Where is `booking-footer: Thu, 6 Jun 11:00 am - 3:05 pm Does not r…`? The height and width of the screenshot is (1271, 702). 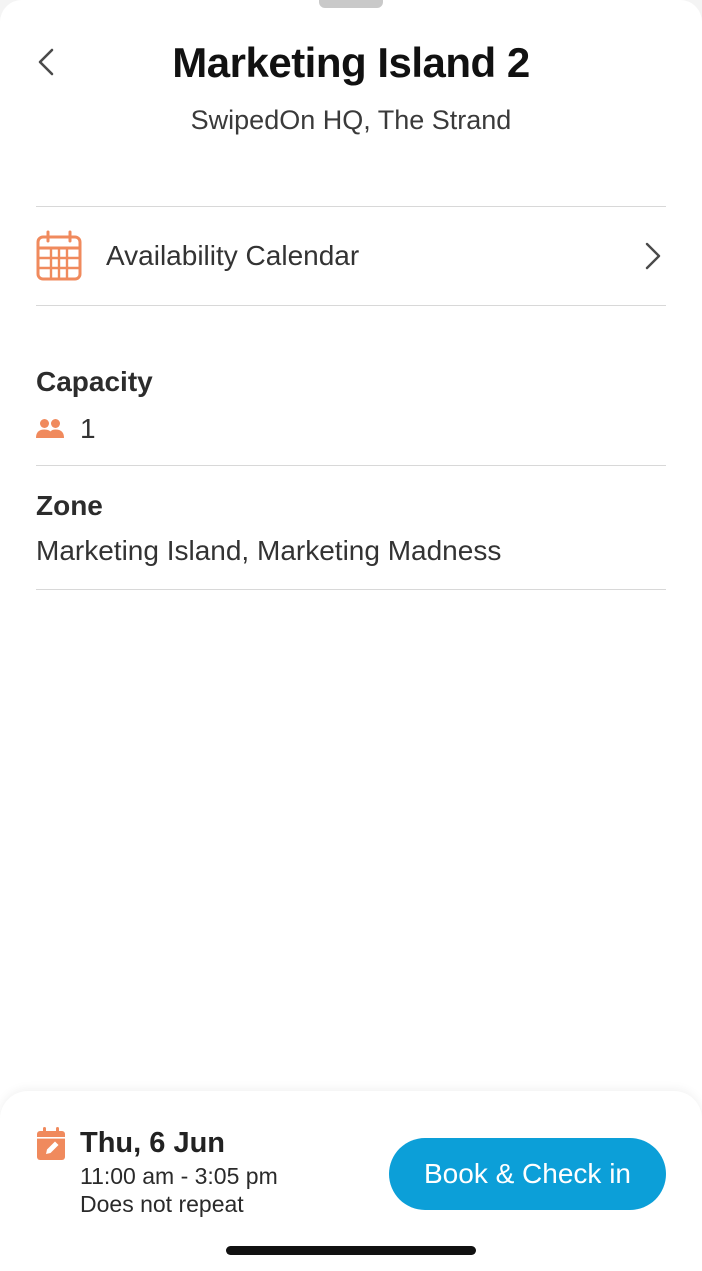 booking-footer: Thu, 6 Jun 11:00 am - 3:05 pm Does not r… is located at coordinates (351, 1181).